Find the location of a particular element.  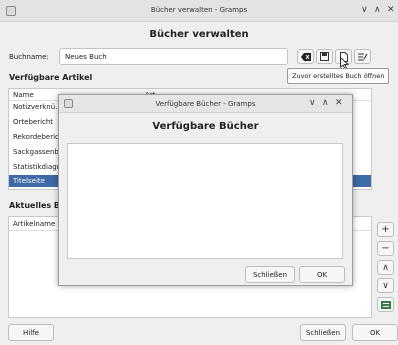

available-items-heading: Verfügbare Artikel is located at coordinates (51, 77).